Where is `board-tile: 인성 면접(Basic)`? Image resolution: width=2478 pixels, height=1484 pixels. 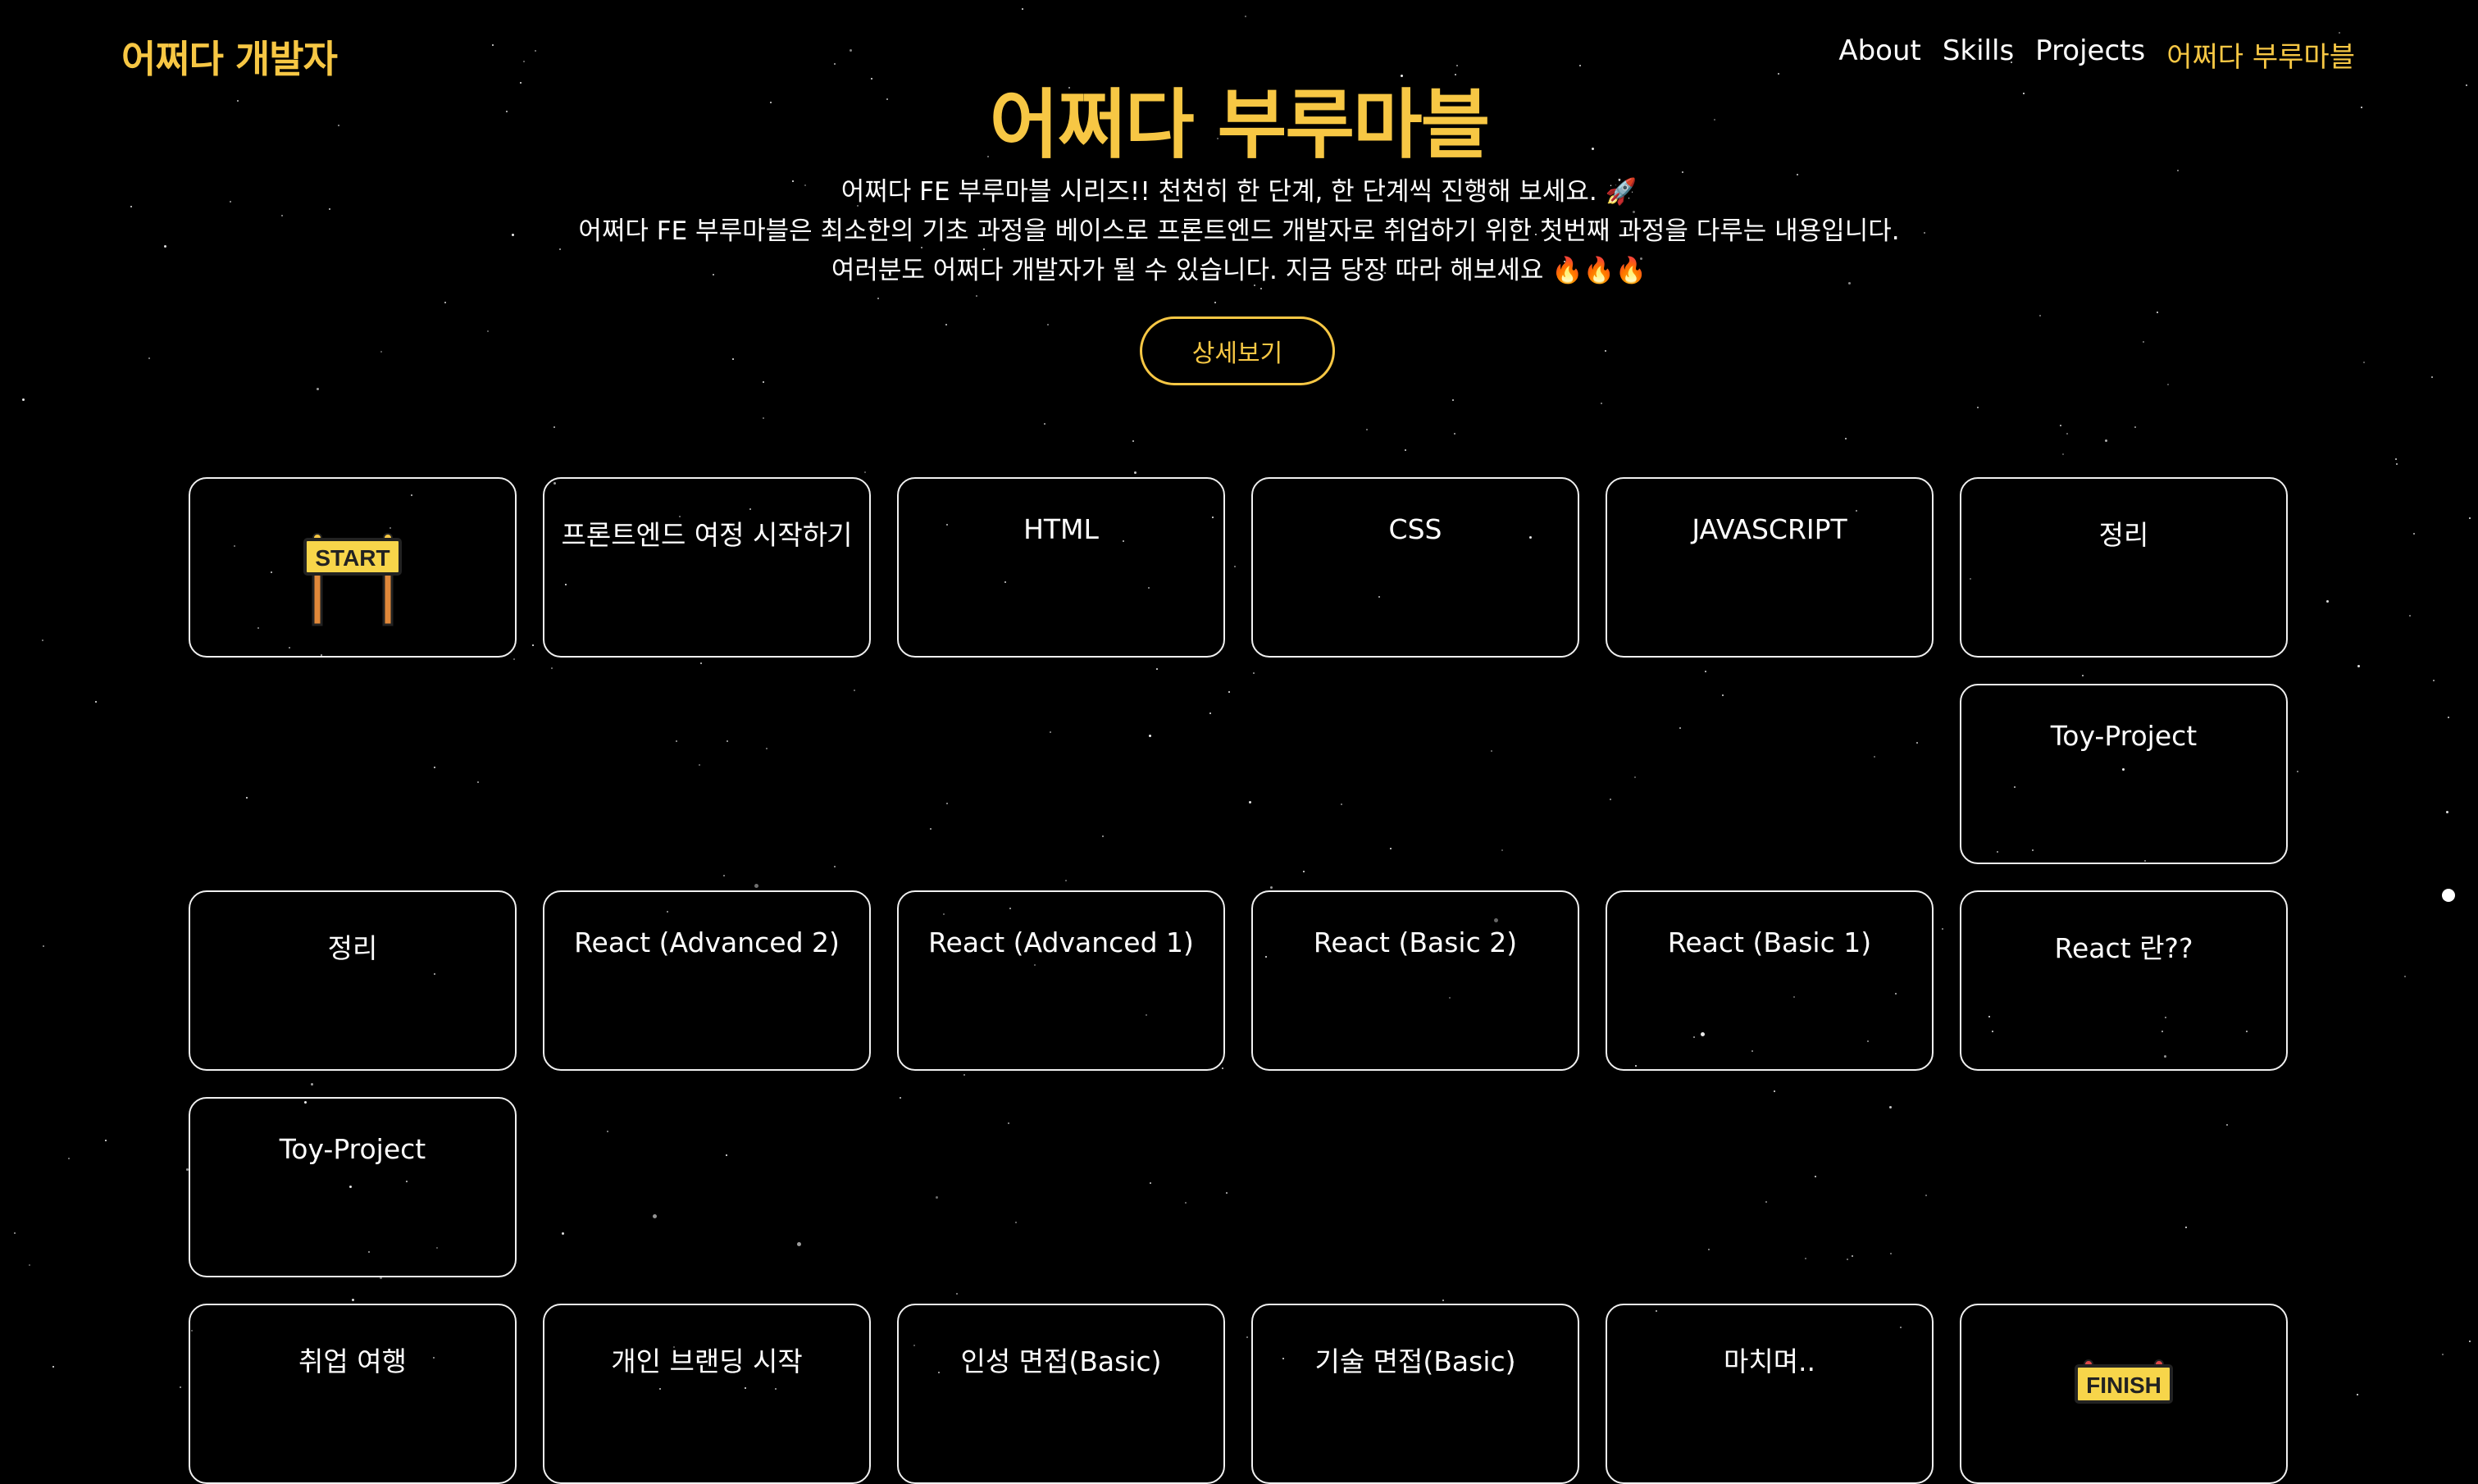 board-tile: 인성 면접(Basic) is located at coordinates (1061, 1394).